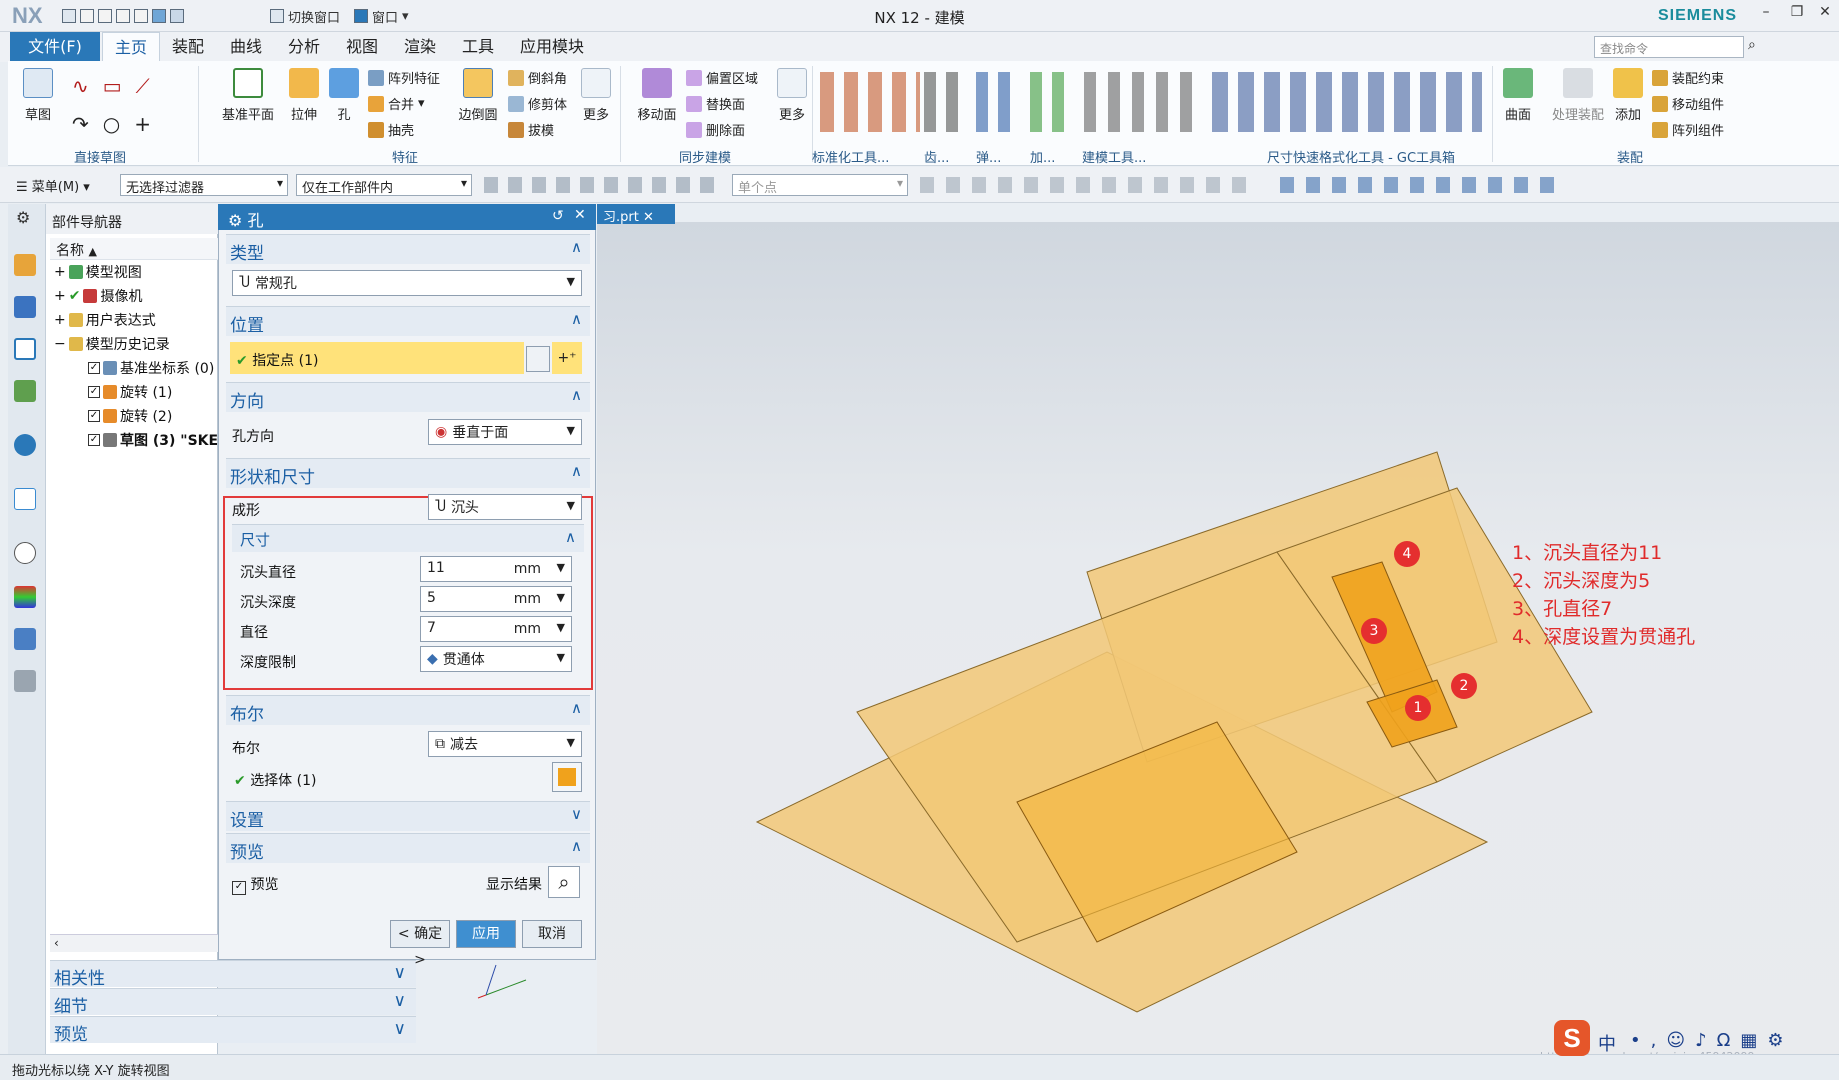  I want to click on process-studio-icon, so click(25, 639).